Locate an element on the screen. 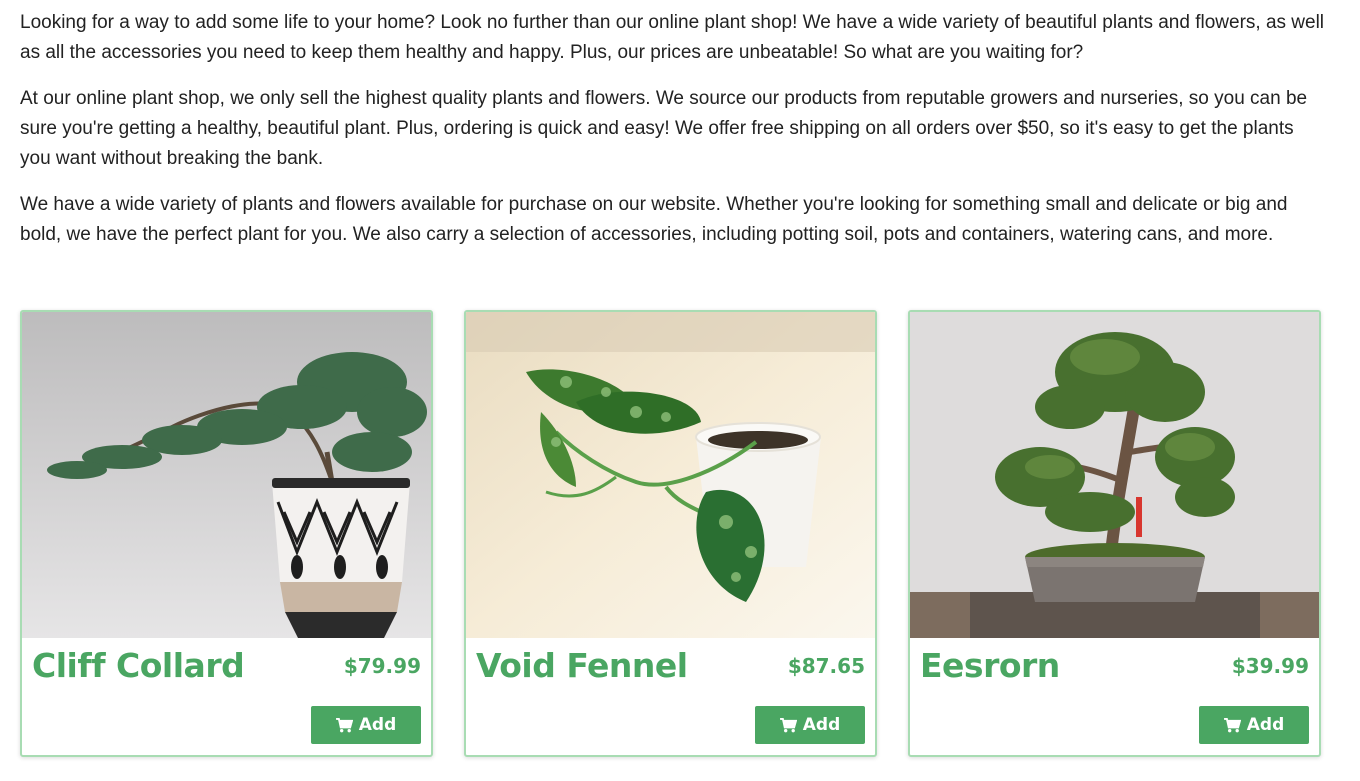  product-card-body: Cliff Collard $79.99 Add is located at coordinates (226, 696).